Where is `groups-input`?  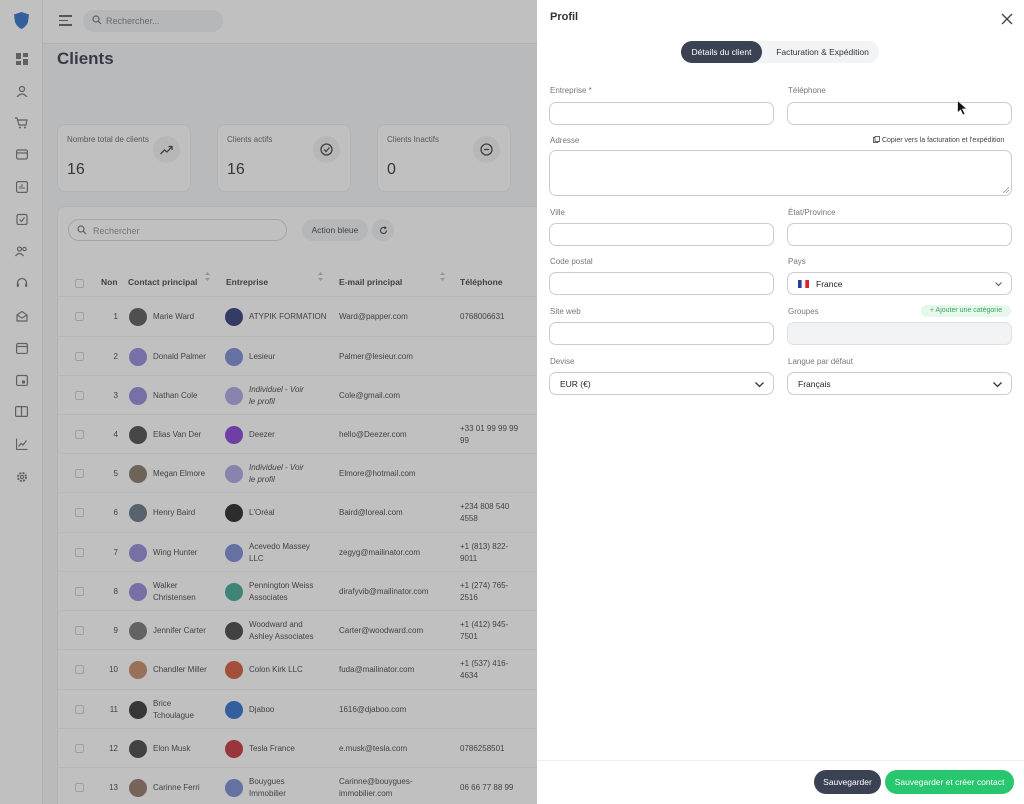
groups-input is located at coordinates (899, 333).